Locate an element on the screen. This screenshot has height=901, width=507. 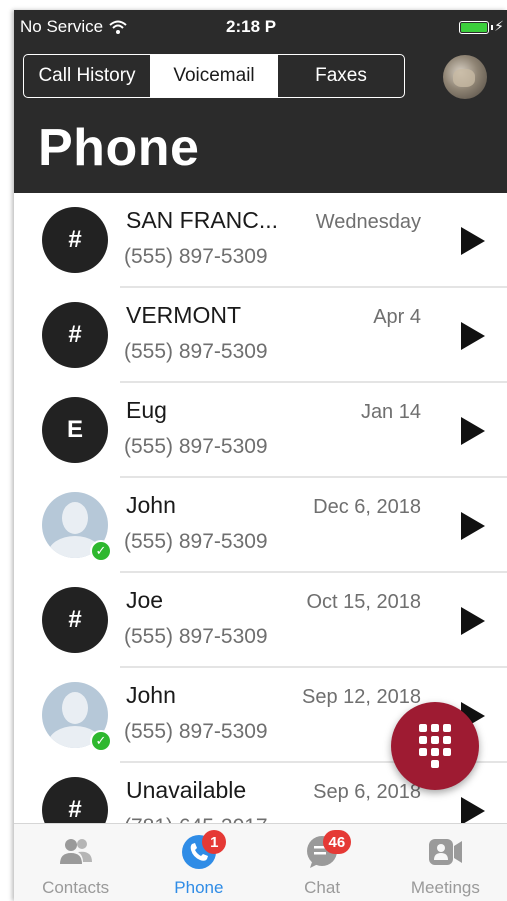
tab-label: Contacts is located at coordinates (76, 887).